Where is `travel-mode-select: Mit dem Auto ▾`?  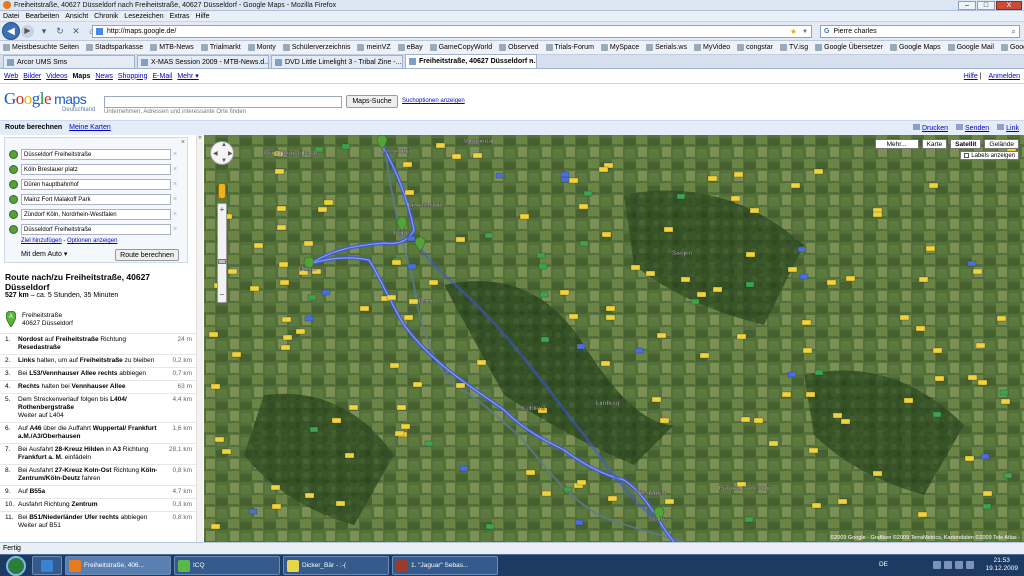
travel-mode-select: Mit dem Auto ▾ is located at coordinates (44, 254).